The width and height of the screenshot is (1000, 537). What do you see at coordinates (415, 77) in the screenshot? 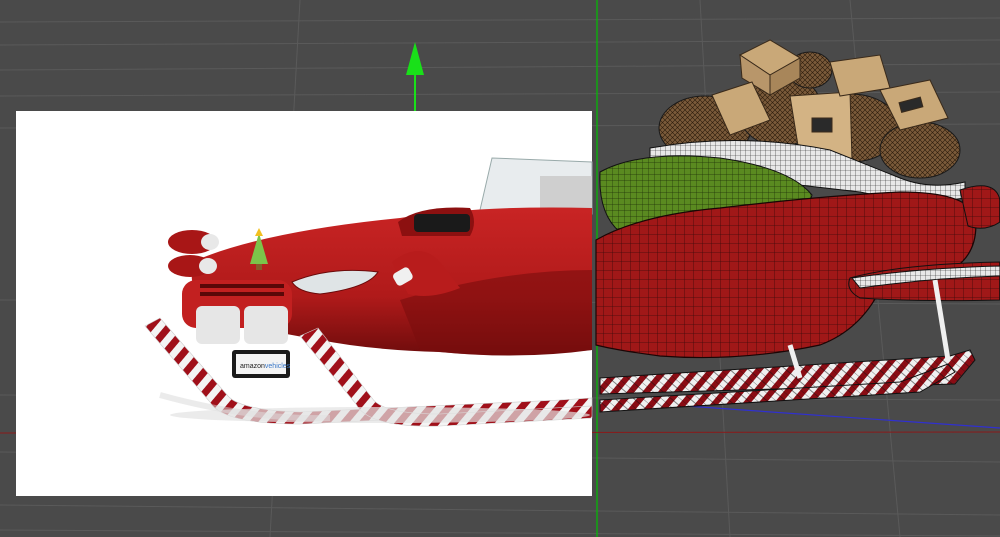
I see `move-gizmo-arrow-icon` at bounding box center [415, 77].